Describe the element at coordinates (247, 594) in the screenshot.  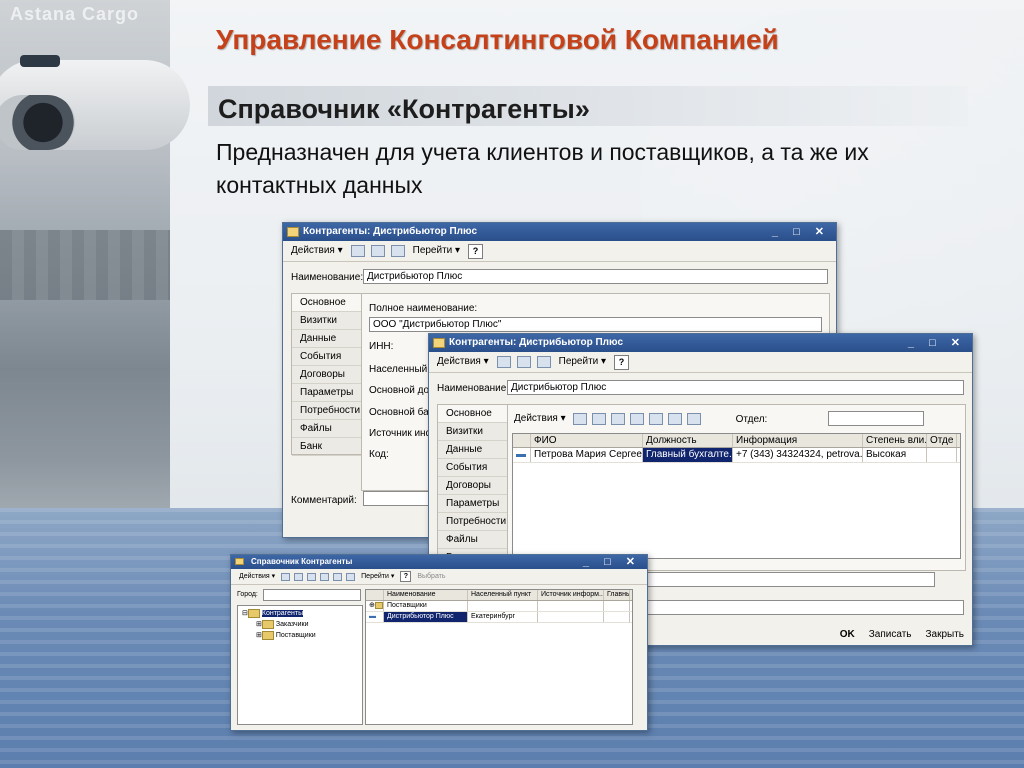
I see `city-label: Город:` at that location.